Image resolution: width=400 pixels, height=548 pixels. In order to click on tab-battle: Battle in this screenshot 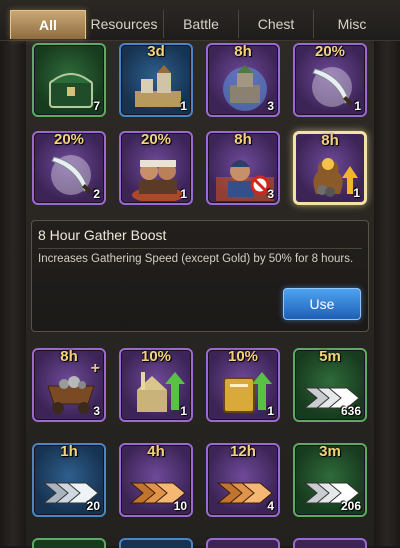, I will do `click(201, 24)`.